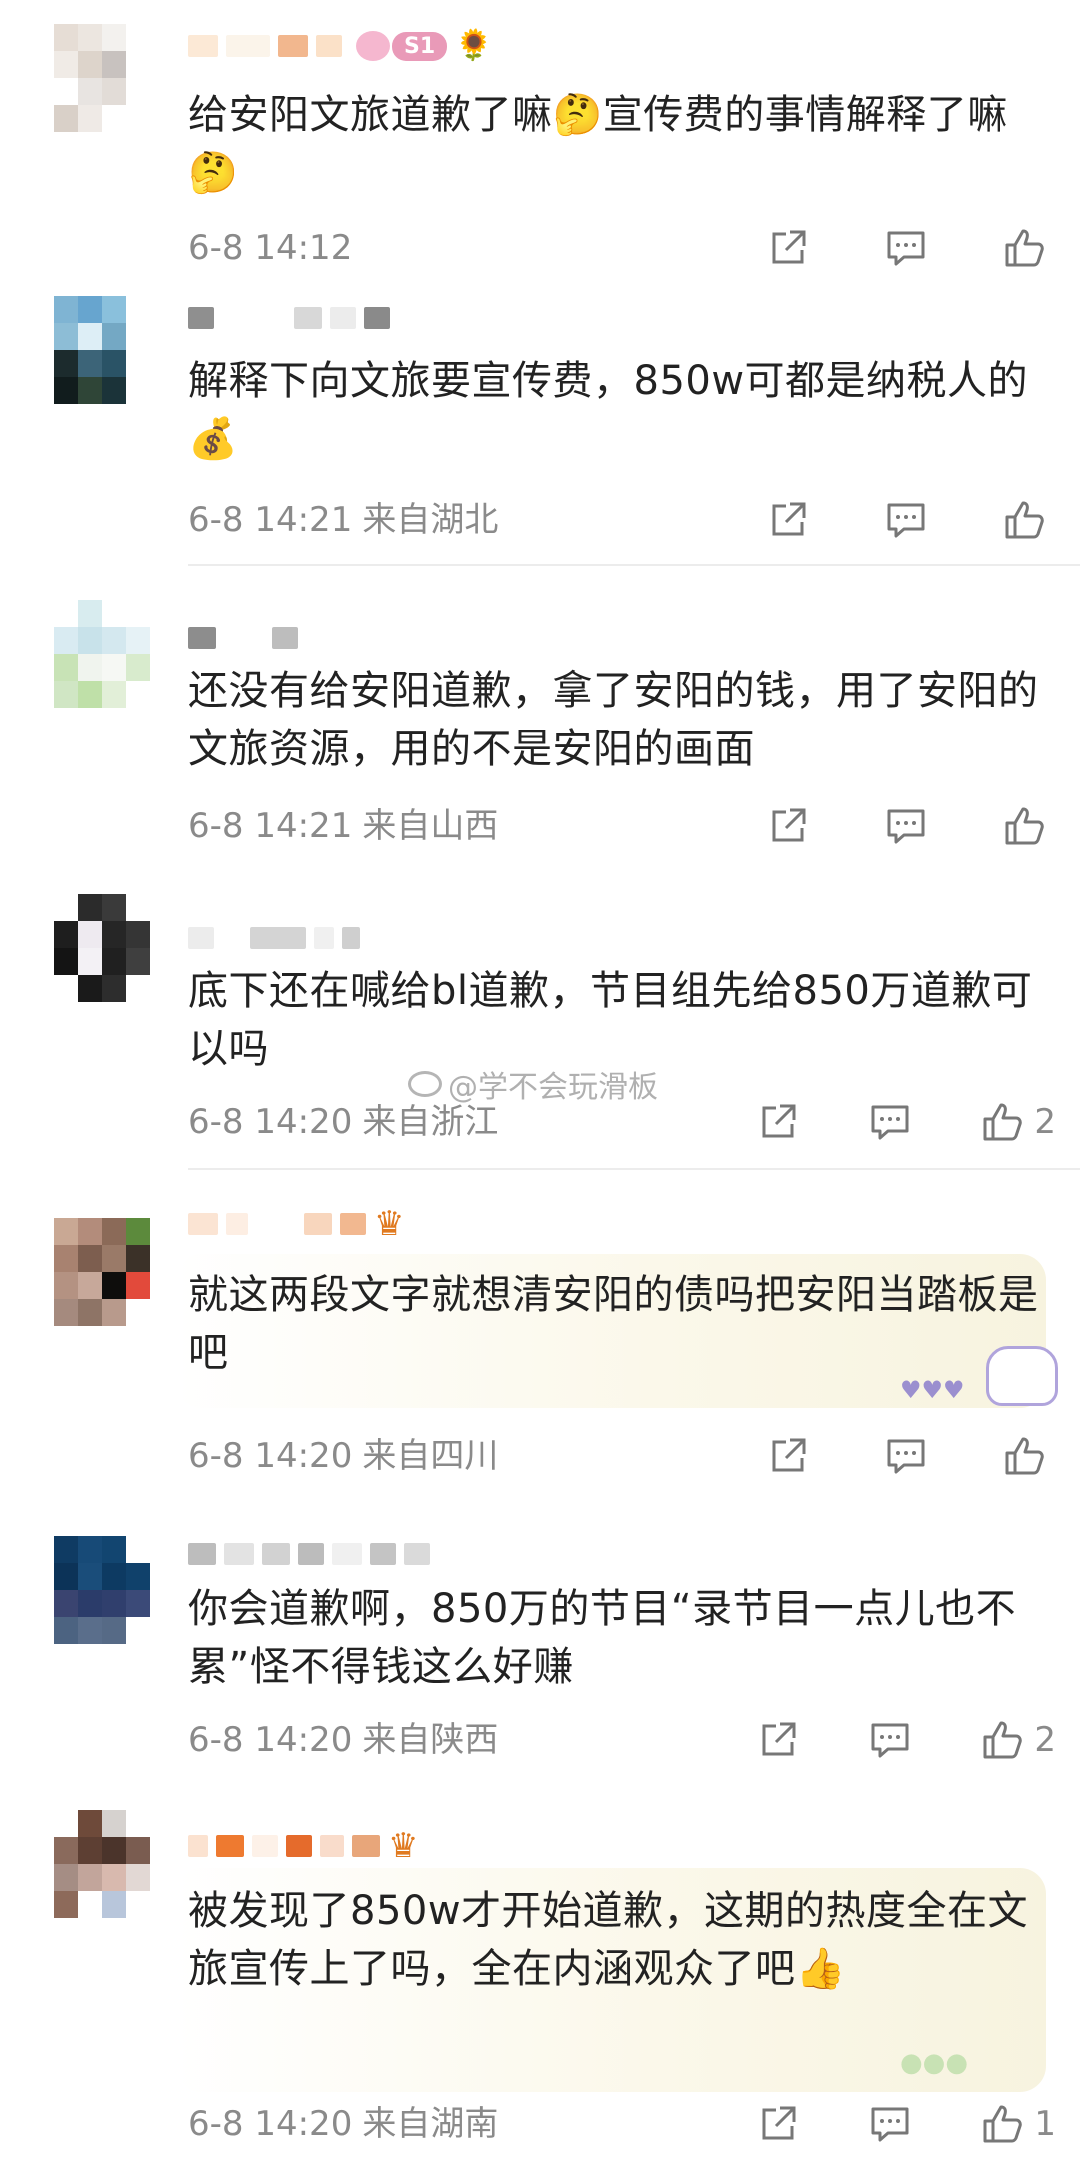 The image size is (1080, 2165). Describe the element at coordinates (608, 1940) in the screenshot. I see `comment-text: 被发现了850w才开始道歉，这期的热度全在文旅宣传上了吗，全在内涵观众了吧👍` at that location.